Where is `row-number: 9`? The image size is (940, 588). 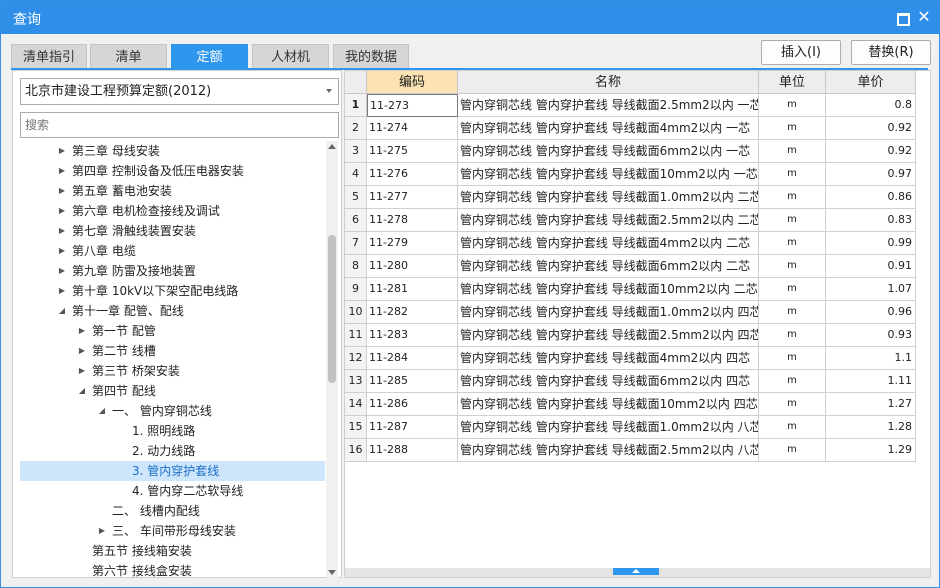
row-number: 9 is located at coordinates (356, 289).